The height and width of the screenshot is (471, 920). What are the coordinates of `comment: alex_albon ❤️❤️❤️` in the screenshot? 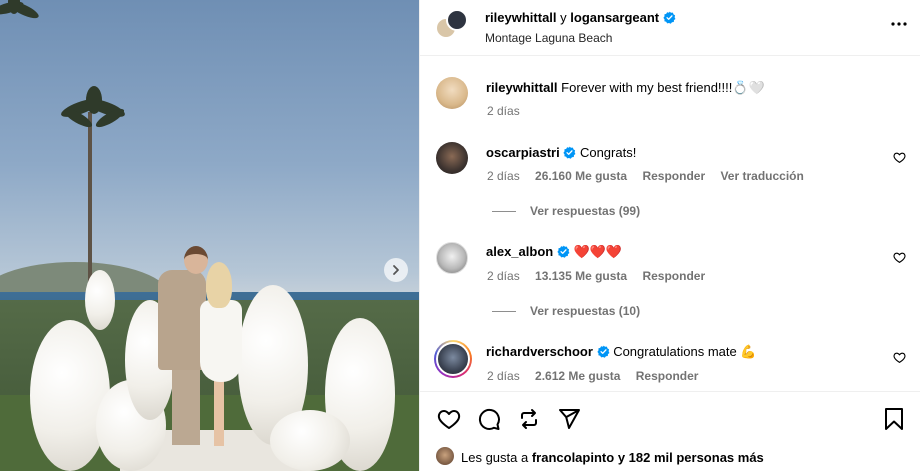 It's located at (554, 252).